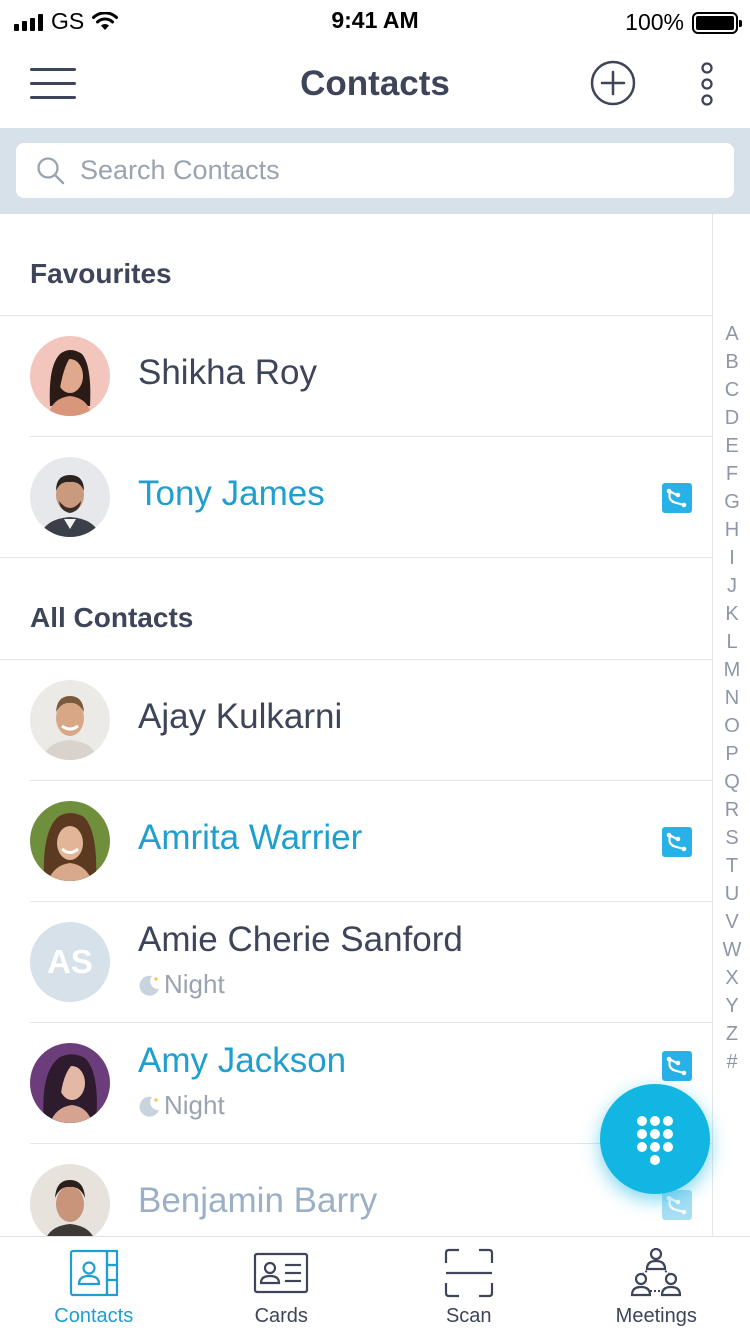 The image size is (750, 1334). What do you see at coordinates (93, 1273) in the screenshot?
I see `contacts-book-icon` at bounding box center [93, 1273].